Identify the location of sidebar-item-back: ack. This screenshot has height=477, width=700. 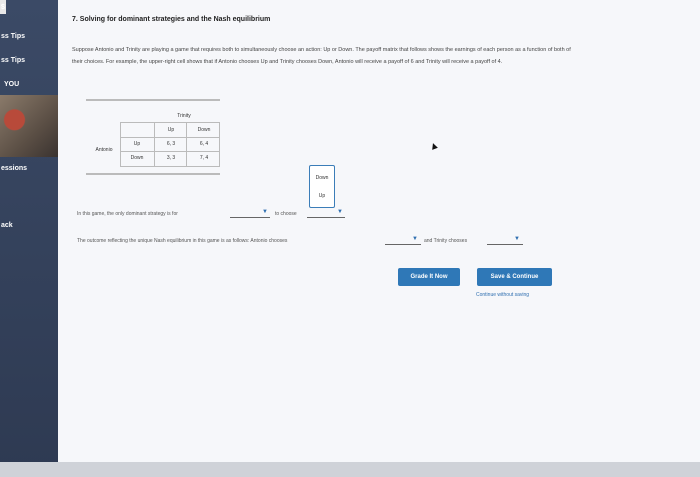
(7, 225).